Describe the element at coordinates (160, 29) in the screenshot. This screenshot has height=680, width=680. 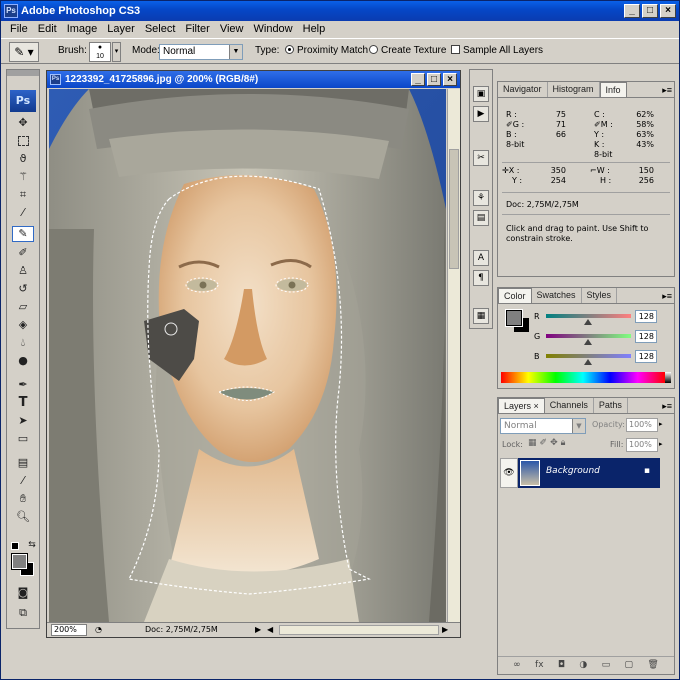
I see `menu-select: Select` at that location.